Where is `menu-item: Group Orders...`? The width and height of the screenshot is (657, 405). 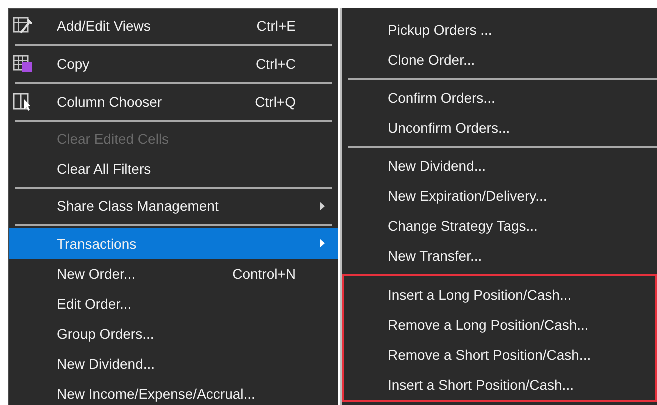
menu-item: Group Orders... is located at coordinates (173, 334).